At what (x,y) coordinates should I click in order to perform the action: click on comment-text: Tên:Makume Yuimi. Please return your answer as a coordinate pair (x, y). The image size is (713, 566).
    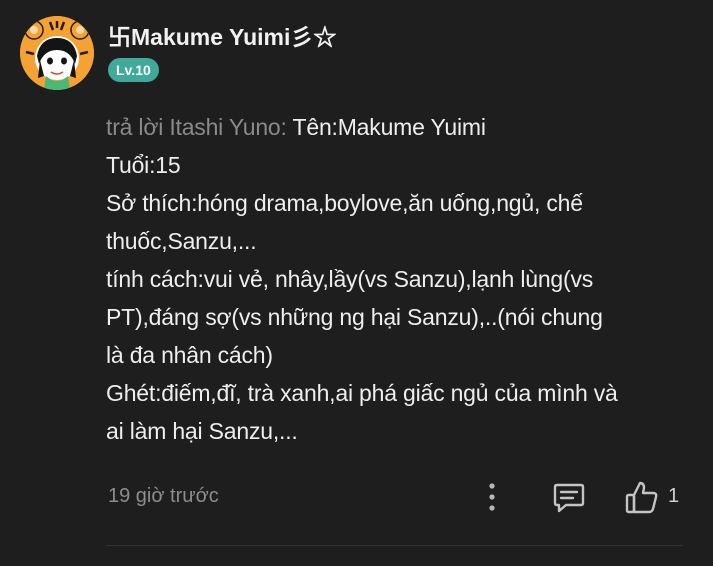
    Looking at the image, I should click on (389, 127).